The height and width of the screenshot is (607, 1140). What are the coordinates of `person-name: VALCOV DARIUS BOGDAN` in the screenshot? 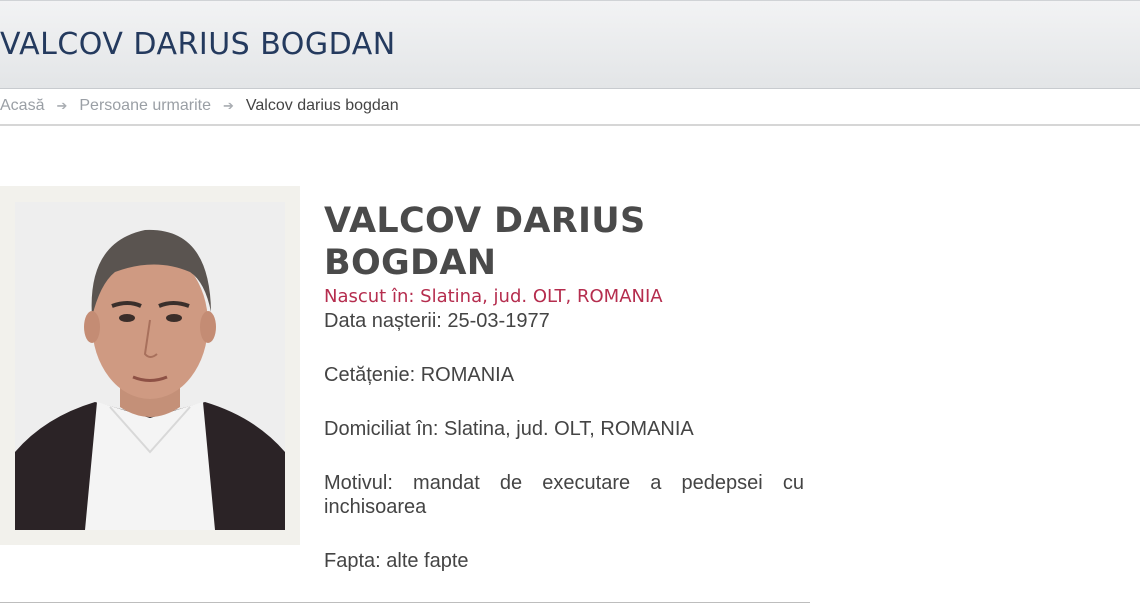 It's located at (485, 242).